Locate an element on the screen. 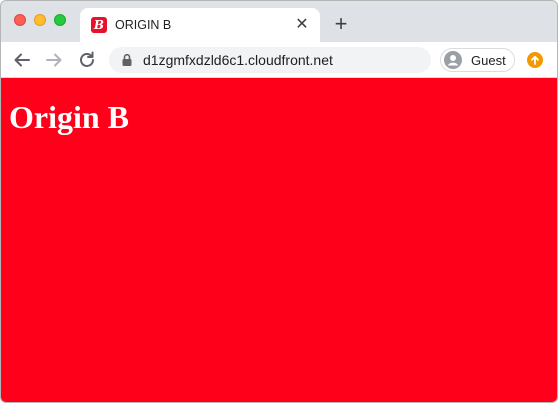 Image resolution: width=558 pixels, height=403 pixels. minimize-window-button is located at coordinates (40, 20).